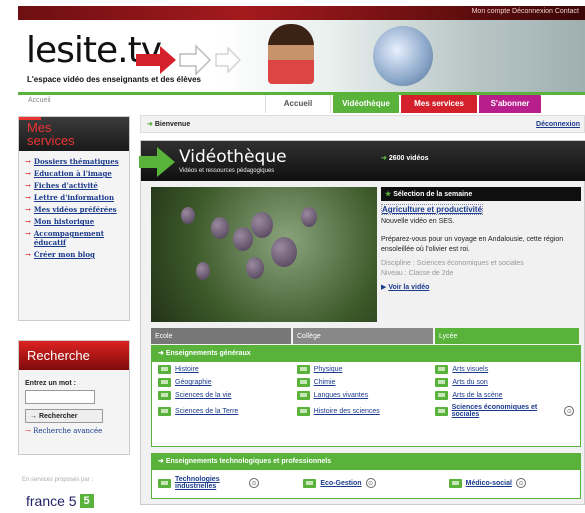 The height and width of the screenshot is (513, 585). Describe the element at coordinates (363, 336) in the screenshot. I see `tab-college: Collège` at that location.